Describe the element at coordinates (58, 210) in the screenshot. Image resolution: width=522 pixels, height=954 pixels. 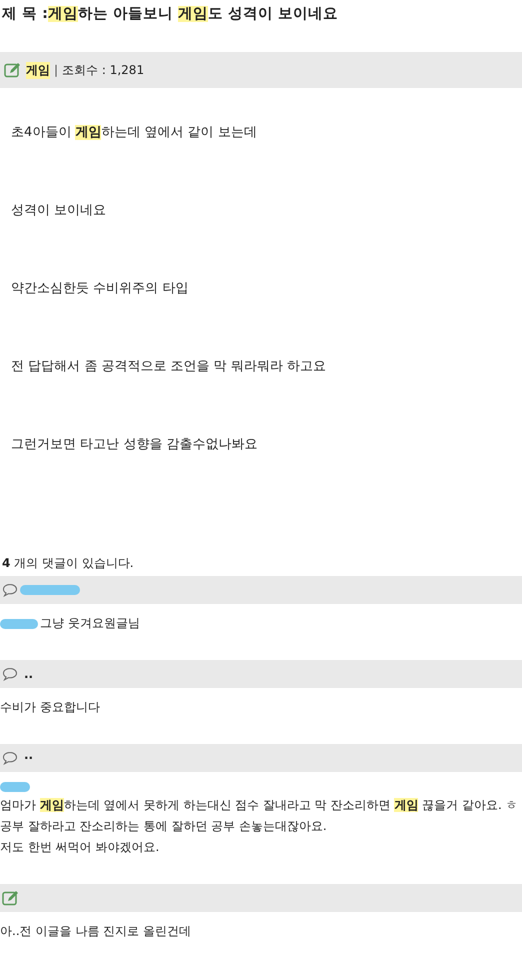
I see `post-paragraph: 성격이 보이네요` at that location.